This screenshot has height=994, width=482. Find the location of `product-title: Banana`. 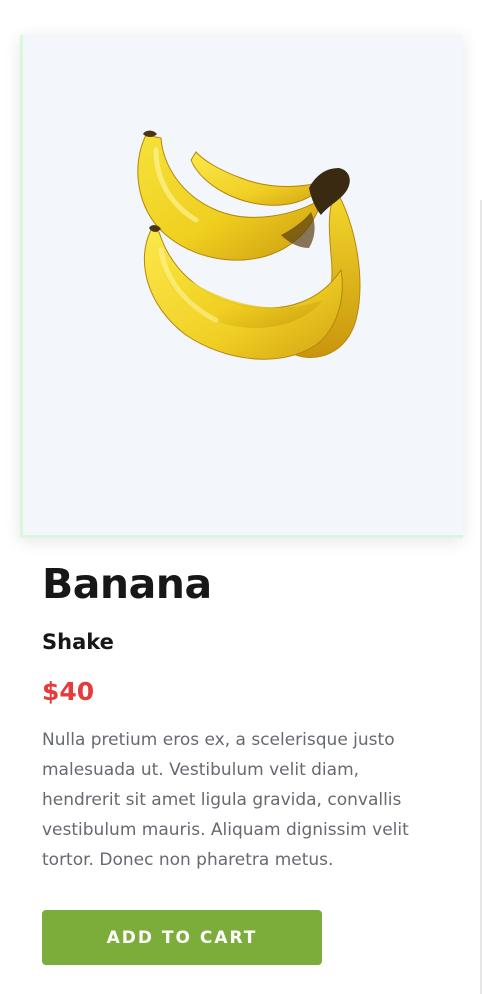

product-title: Banana is located at coordinates (127, 584).